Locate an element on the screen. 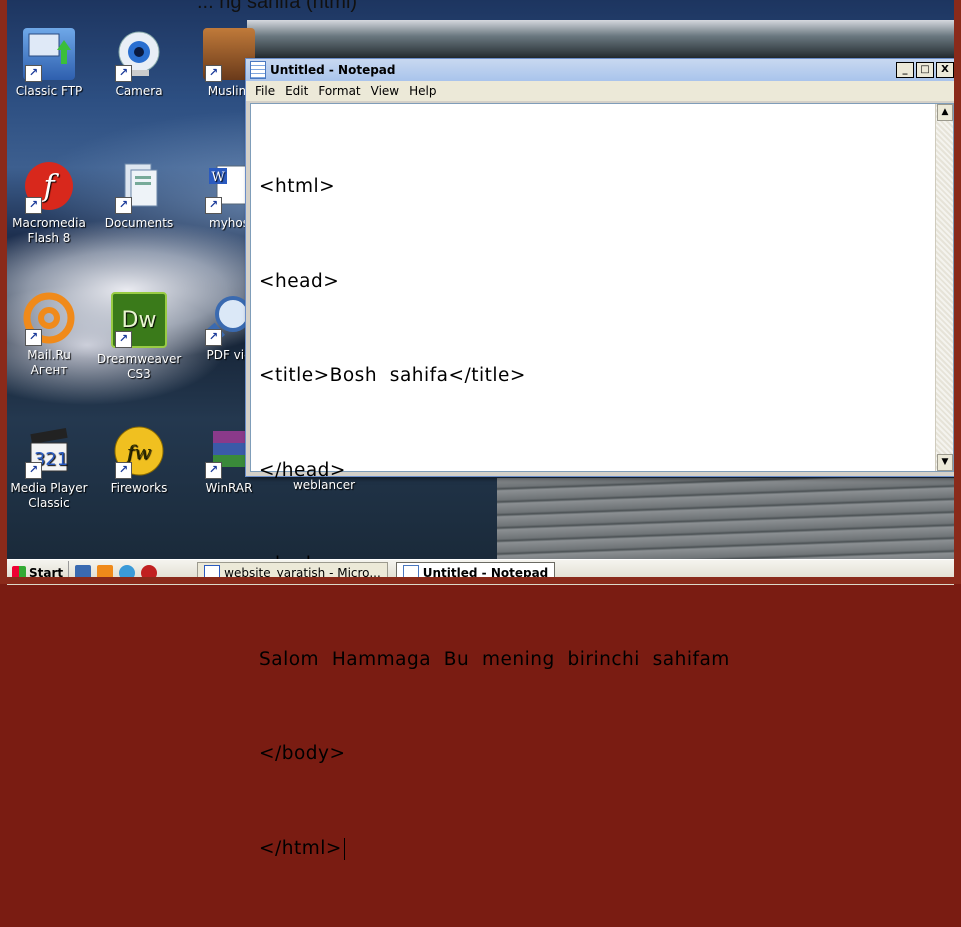 The width and height of the screenshot is (961, 927). slide-caption: ... ng sahifa (html) is located at coordinates (277, 6).